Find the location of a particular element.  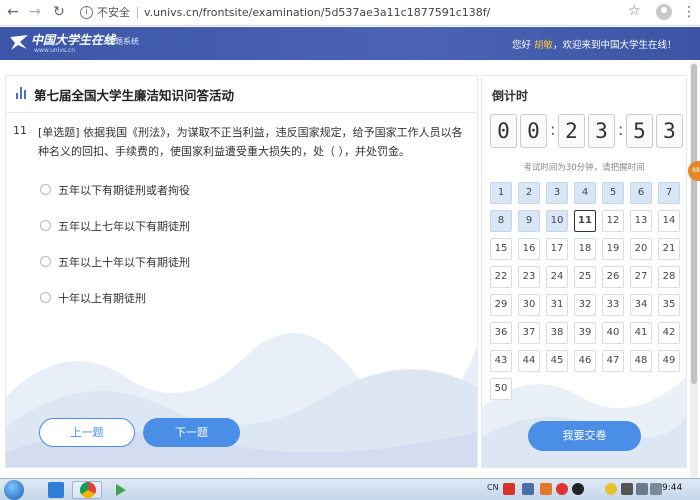

question-nav-cell: 23 is located at coordinates (529, 277).